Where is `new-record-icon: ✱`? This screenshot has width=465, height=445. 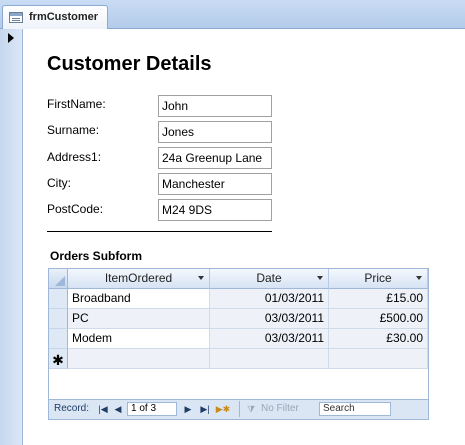
new-record-icon: ✱ is located at coordinates (58, 359).